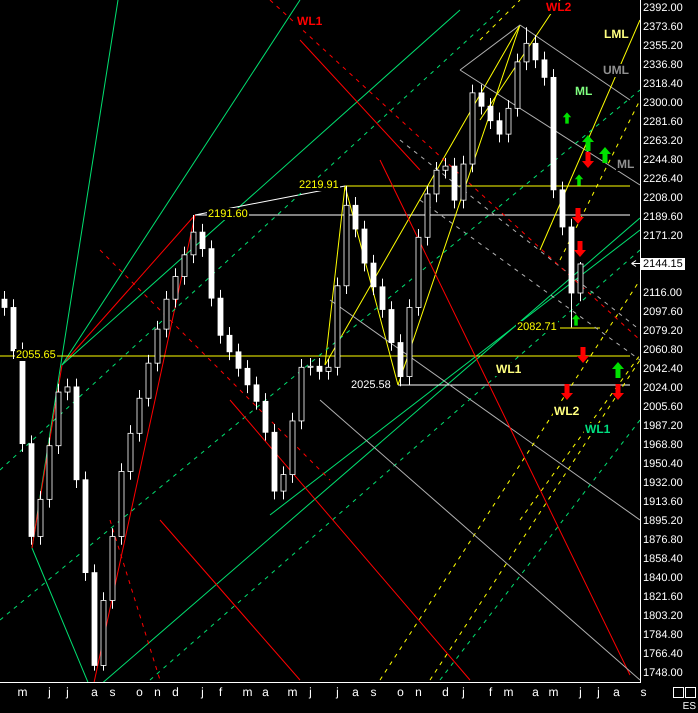 Image resolution: width=698 pixels, height=713 pixels. I want to click on price-axis-label: 2300.00, so click(663, 103).